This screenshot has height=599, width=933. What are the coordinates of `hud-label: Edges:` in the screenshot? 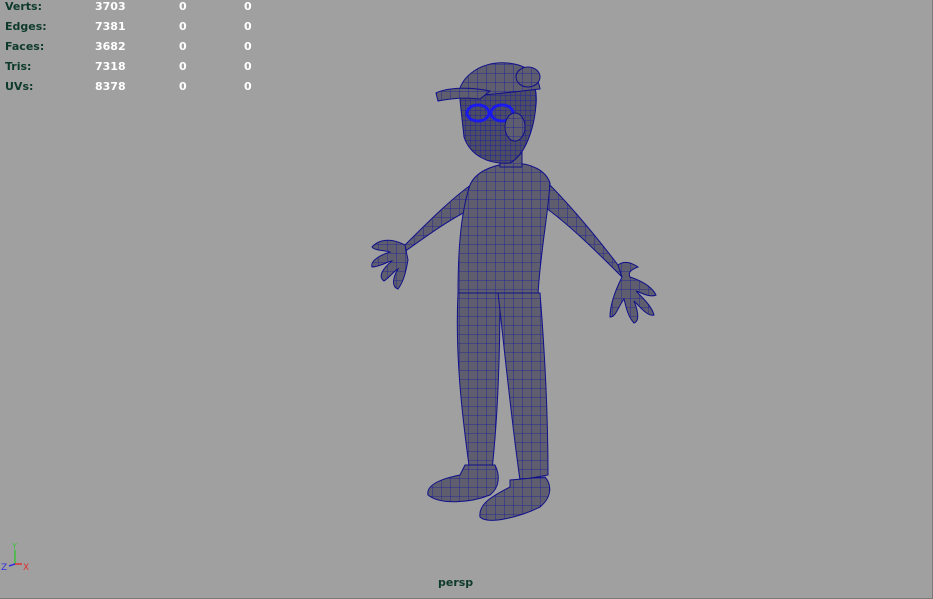 It's located at (26, 26).